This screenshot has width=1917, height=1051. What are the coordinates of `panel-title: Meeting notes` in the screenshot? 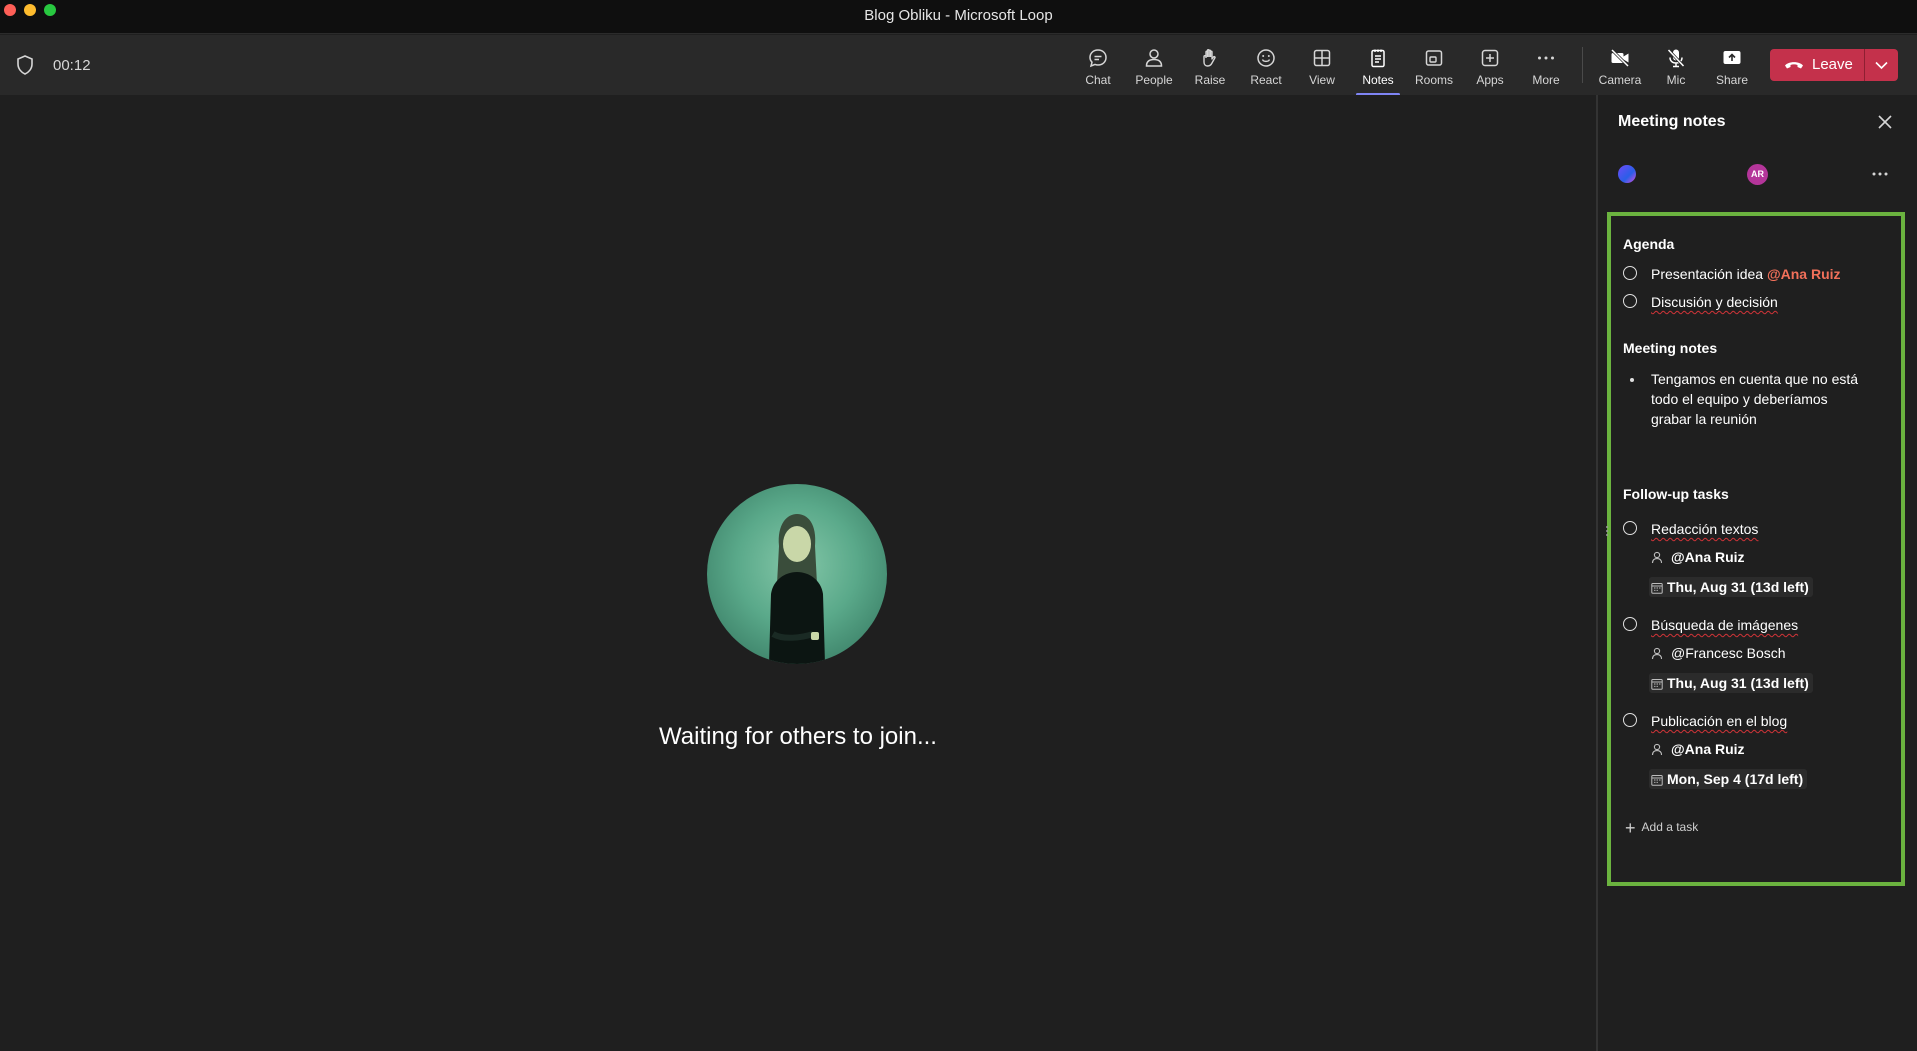 It's located at (1672, 121).